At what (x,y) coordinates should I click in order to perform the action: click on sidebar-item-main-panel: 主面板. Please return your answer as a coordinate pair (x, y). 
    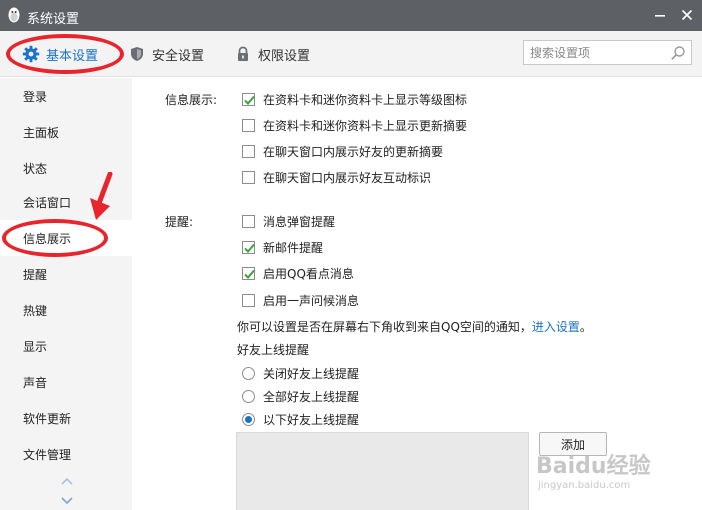
    Looking at the image, I should click on (66, 132).